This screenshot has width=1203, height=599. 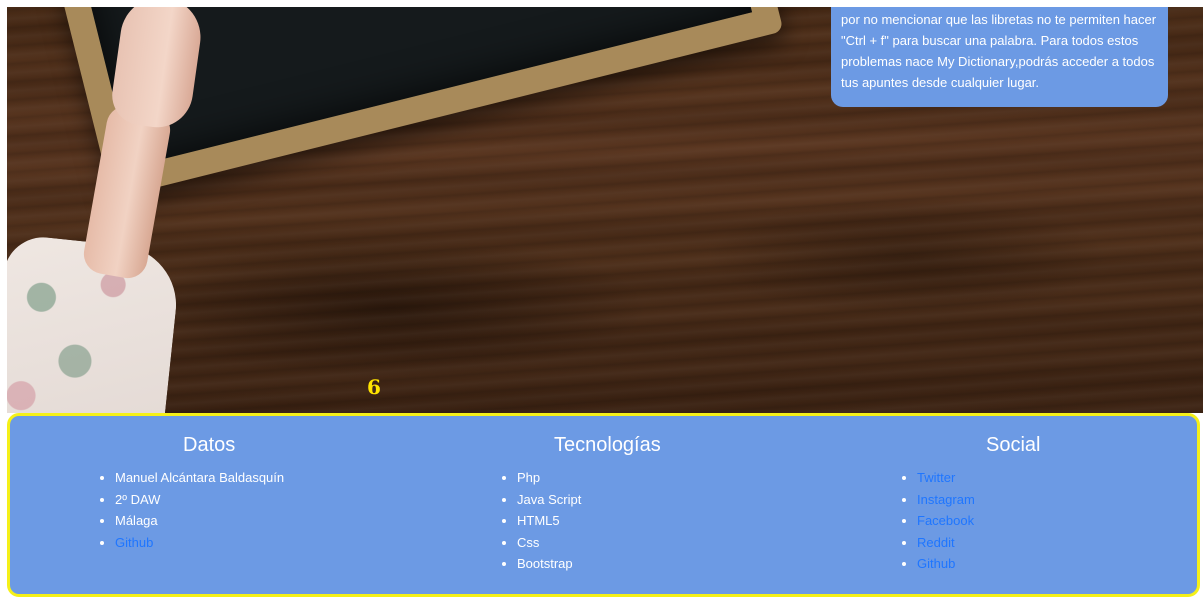 I want to click on list-item: Manuel Alcántara Baldasquín, so click(x=220, y=478).